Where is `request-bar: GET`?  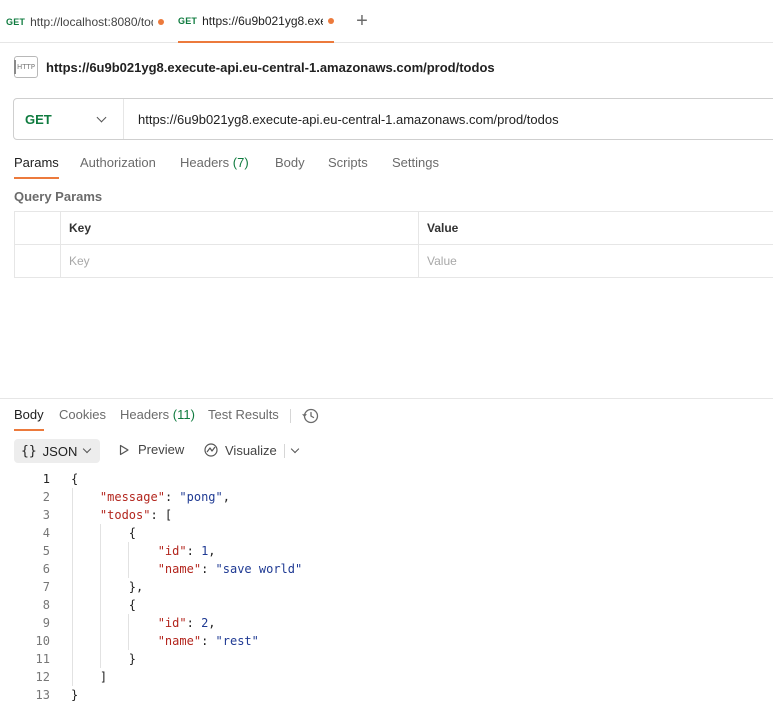
request-bar: GET is located at coordinates (393, 119).